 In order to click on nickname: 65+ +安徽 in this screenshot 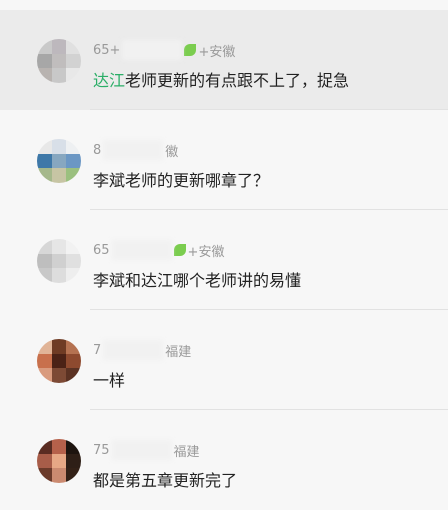, I will do `click(164, 50)`.